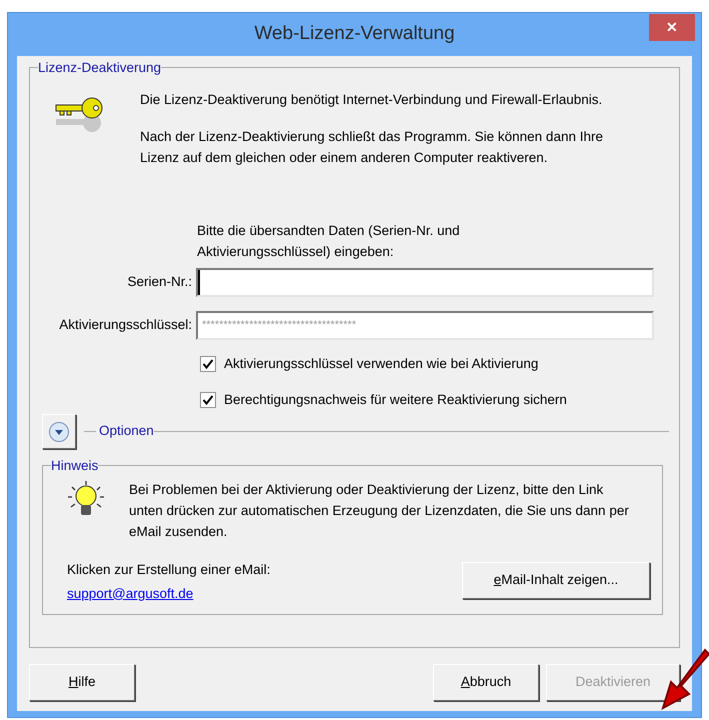 This screenshot has width=709, height=720. What do you see at coordinates (372, 147) in the screenshot?
I see `description-text: Nach der Lizenz-Deaktivierung schließt das Programm. Sie können dann Ihre Lizenz auf dem gleichen oder einem anderen Computer reaktiveren.` at bounding box center [372, 147].